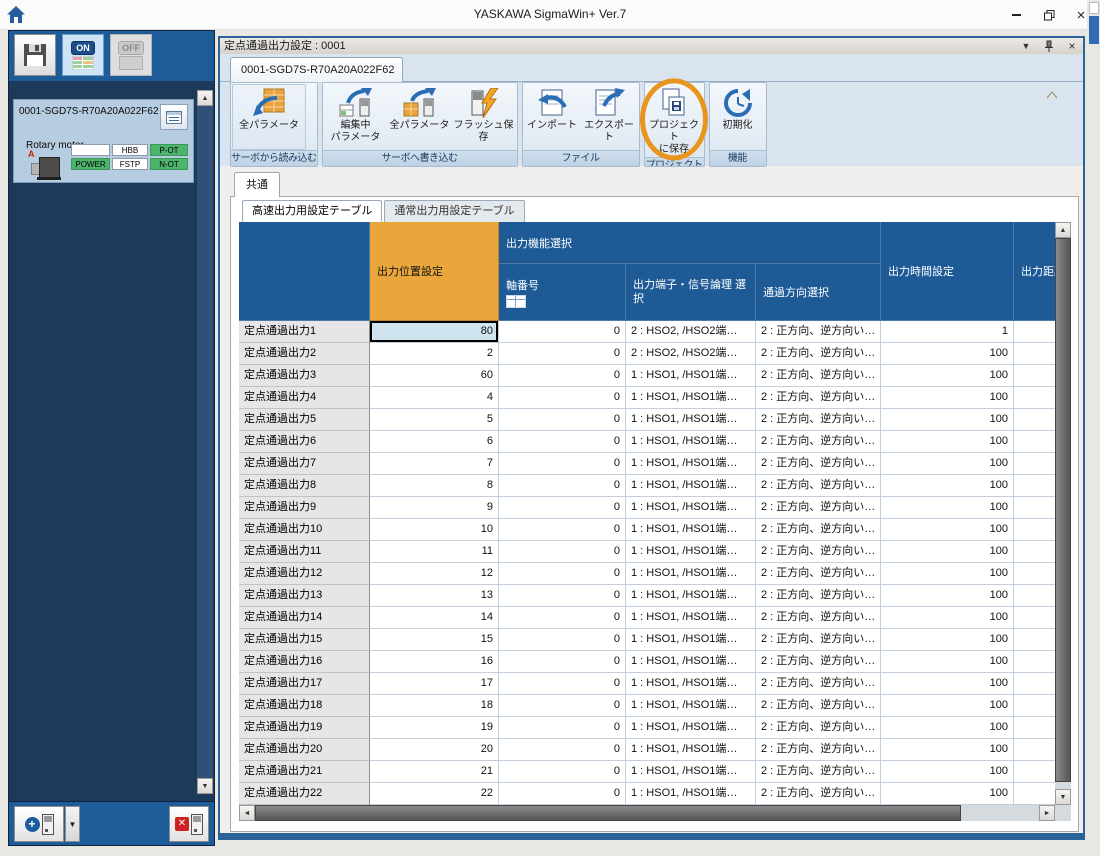 The width and height of the screenshot is (1100, 856). Describe the element at coordinates (189, 824) in the screenshot. I see `remove-drive-button: ✕` at that location.